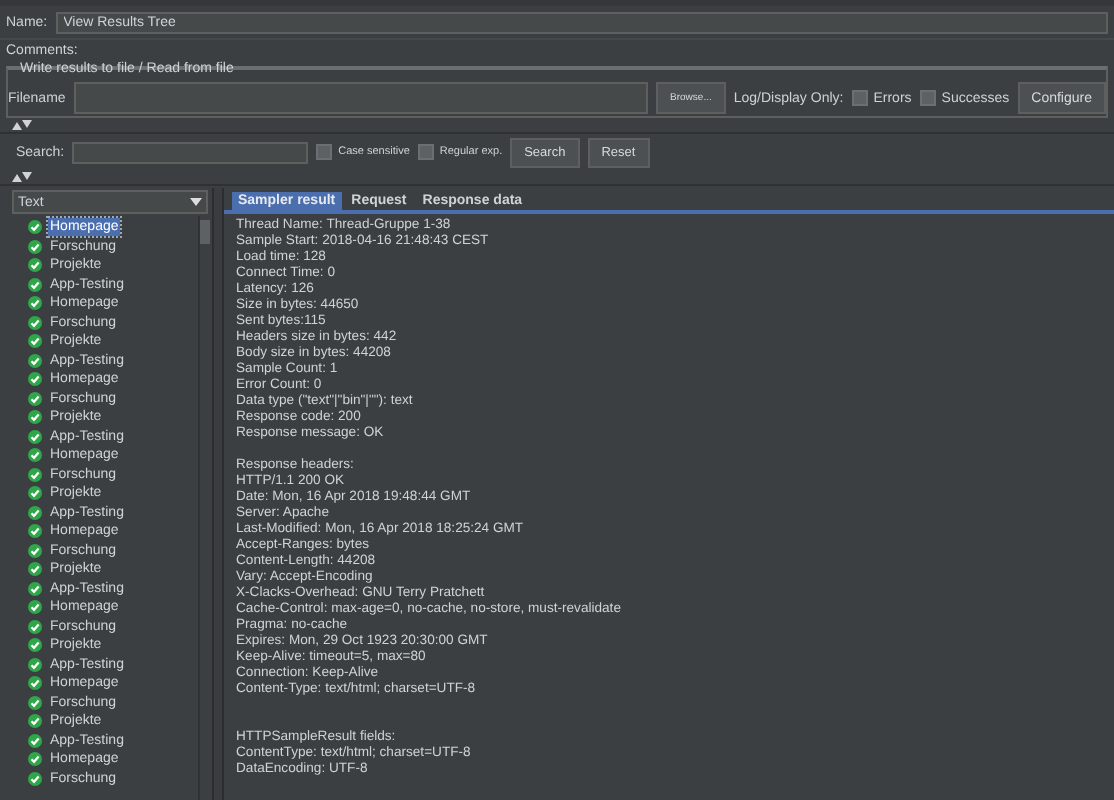 This screenshot has width=1114, height=800. I want to click on scrollbar-thumb, so click(205, 232).